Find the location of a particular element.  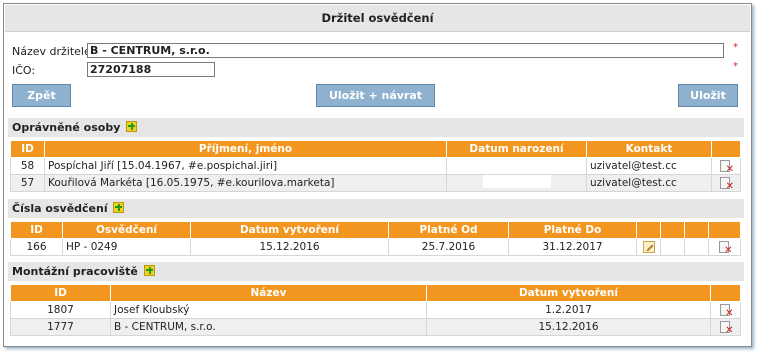

section-persons-title: Oprávněné osoby is located at coordinates (66, 127).